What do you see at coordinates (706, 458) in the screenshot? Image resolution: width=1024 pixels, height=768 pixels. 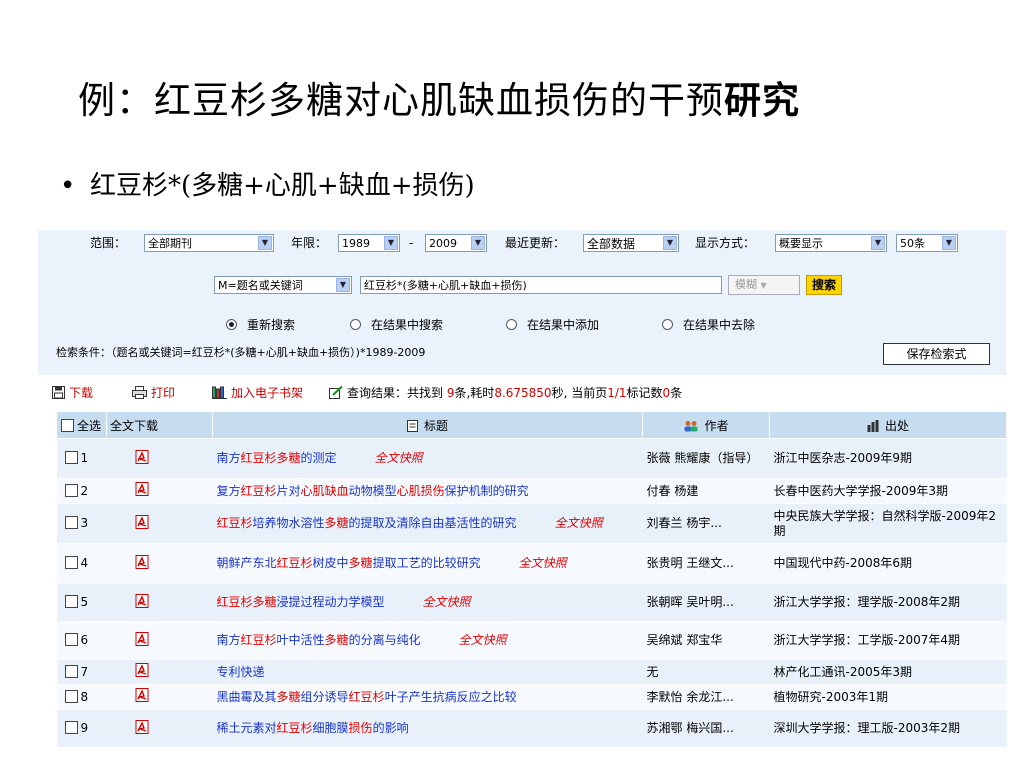 I see `author-cell: 张薇 熊耀康（指导）` at bounding box center [706, 458].